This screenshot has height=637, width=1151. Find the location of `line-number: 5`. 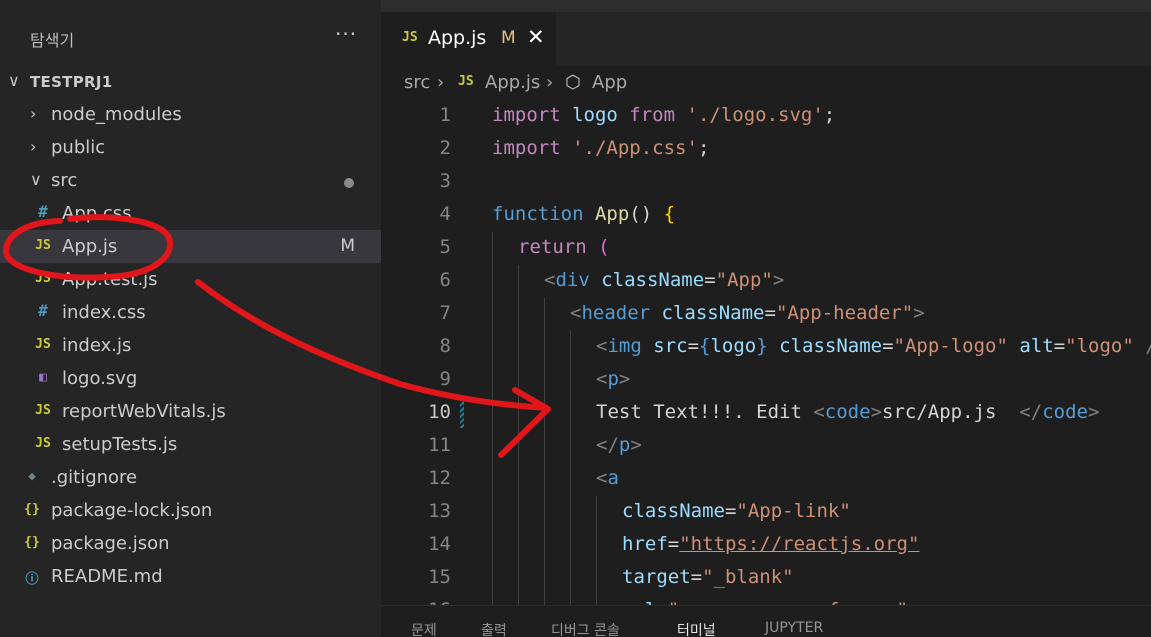

line-number: 5 is located at coordinates (445, 247).